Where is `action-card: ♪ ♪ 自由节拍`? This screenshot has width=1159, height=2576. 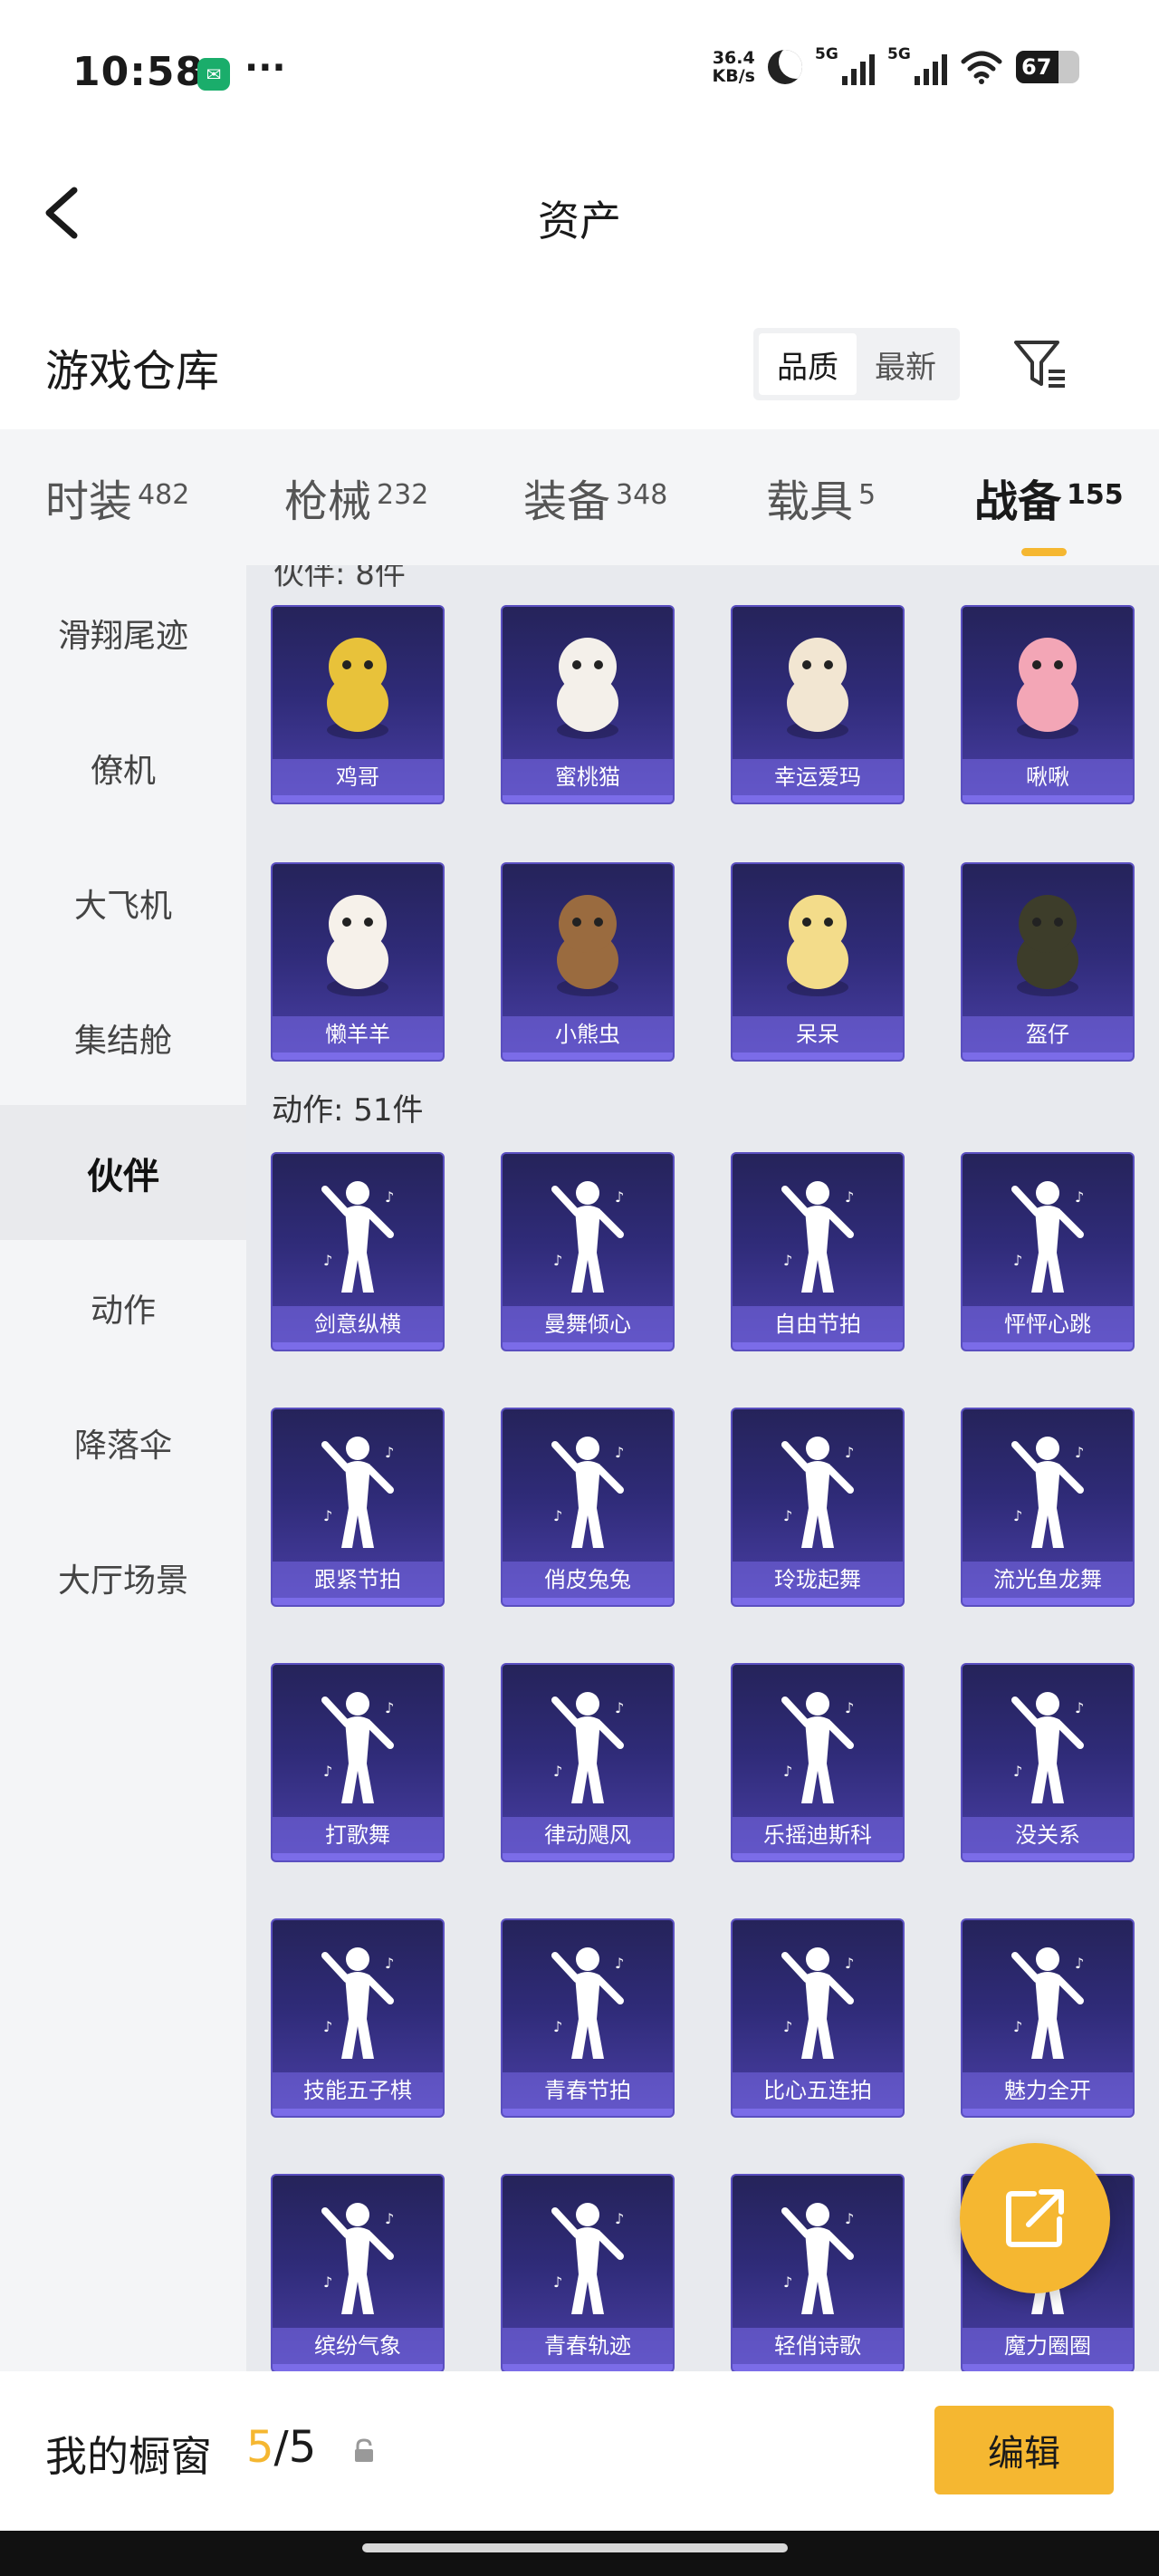
action-card: ♪ ♪ 自由节拍 is located at coordinates (818, 1251).